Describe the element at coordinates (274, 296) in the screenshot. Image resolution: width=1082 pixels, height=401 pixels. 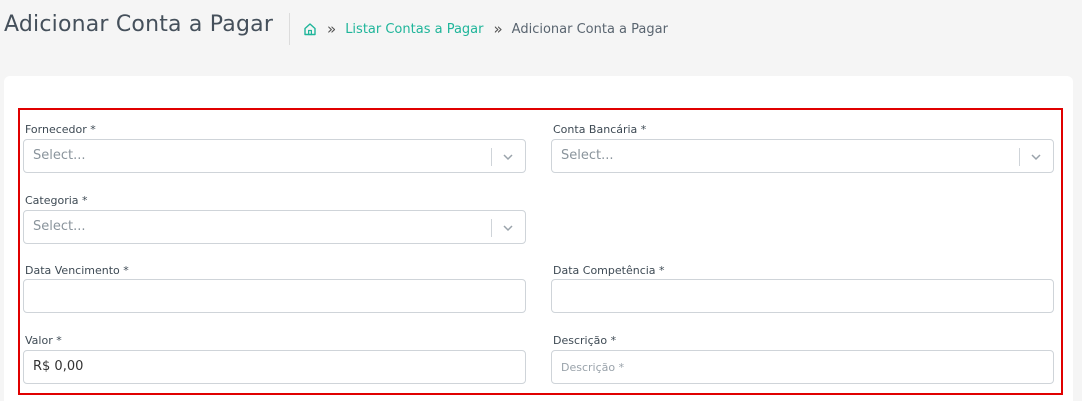
I see `data-vencimento-input` at that location.